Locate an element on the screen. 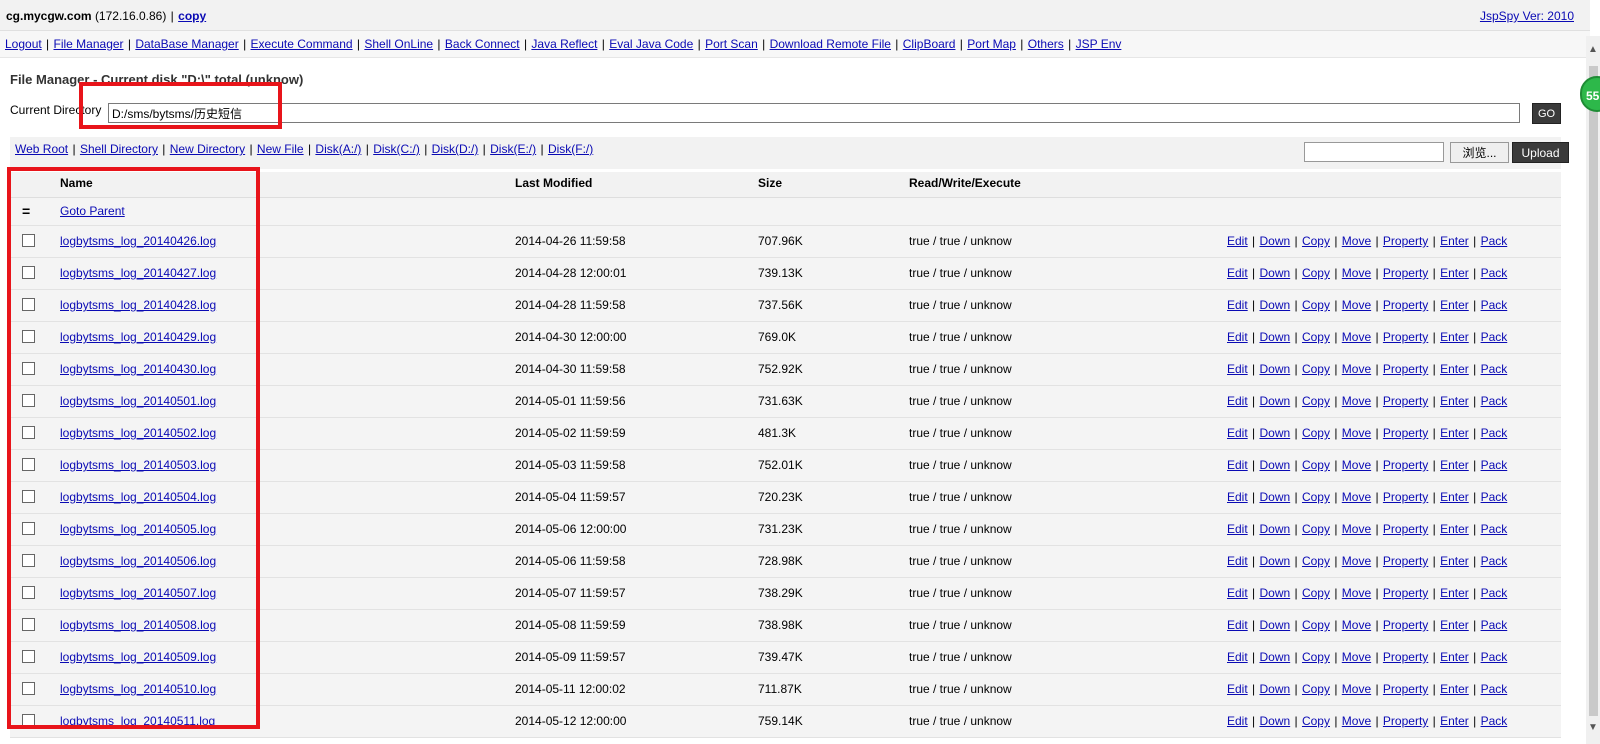  file-name-link: logbytsms_log_20140511.log is located at coordinates (137, 721).